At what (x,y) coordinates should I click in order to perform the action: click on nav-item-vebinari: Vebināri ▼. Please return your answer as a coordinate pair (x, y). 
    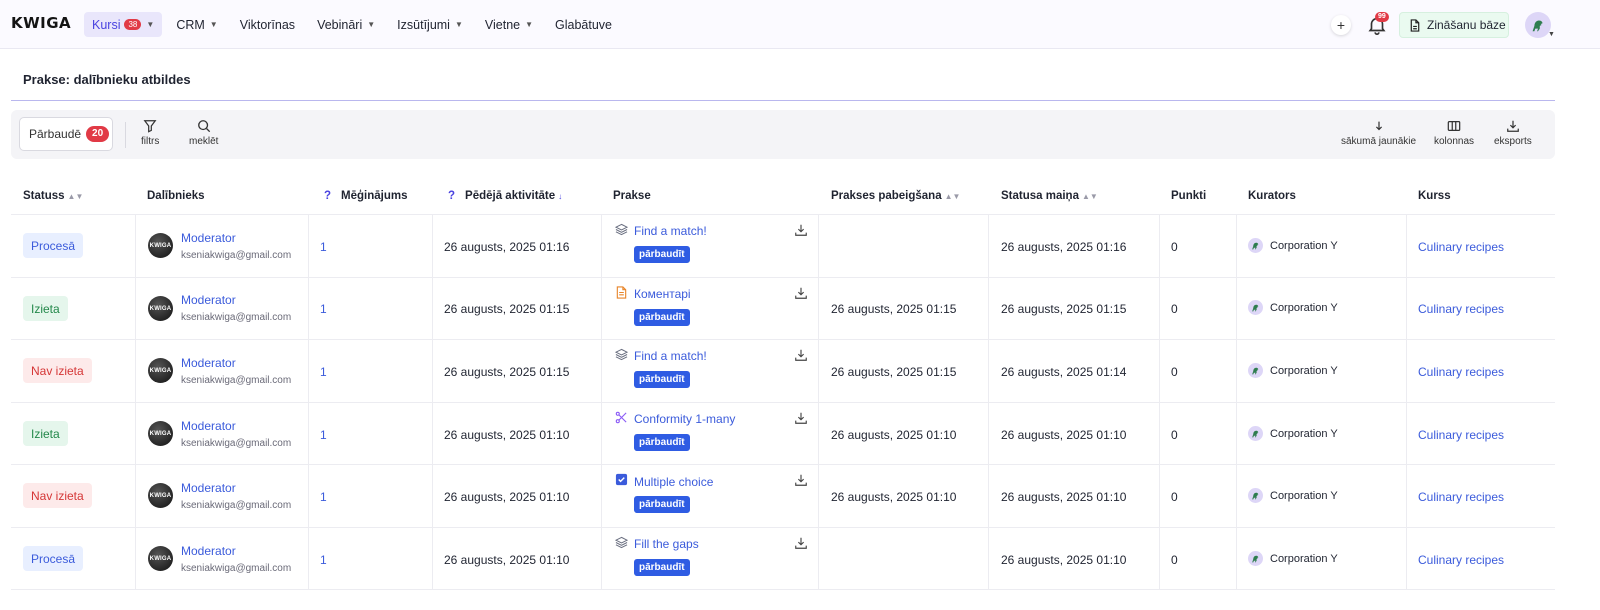
    Looking at the image, I should click on (346, 24).